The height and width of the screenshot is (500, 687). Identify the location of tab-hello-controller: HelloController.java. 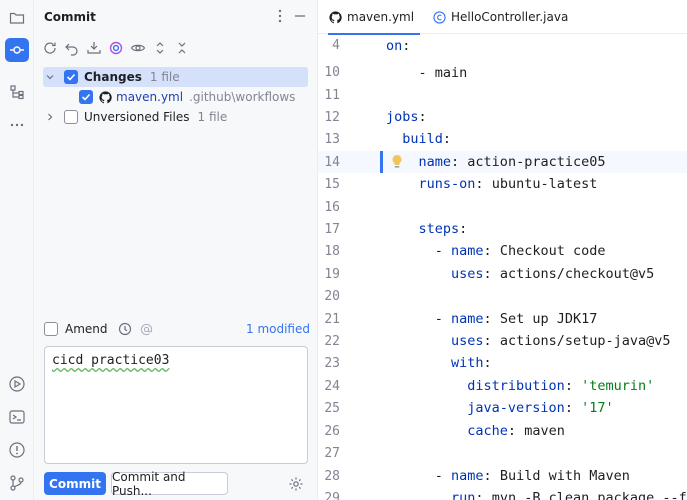
(507, 17).